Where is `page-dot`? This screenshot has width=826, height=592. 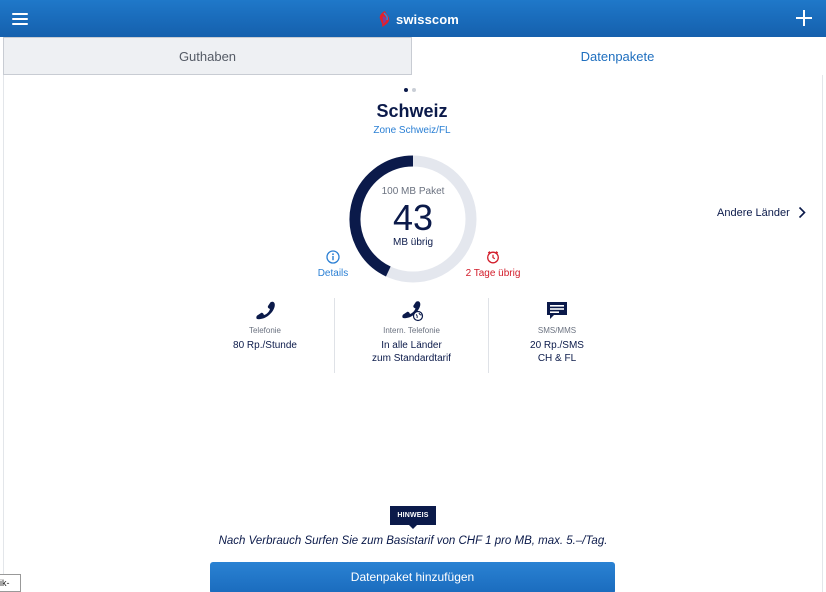 page-dot is located at coordinates (414, 90).